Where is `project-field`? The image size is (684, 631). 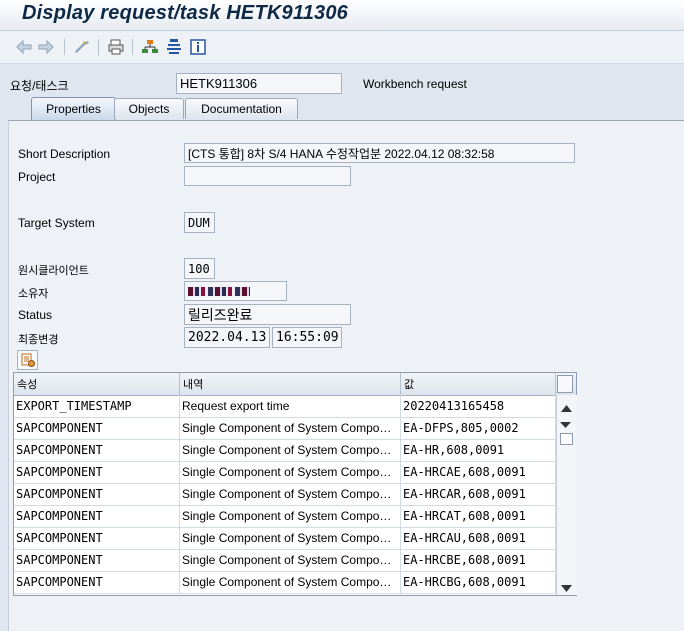 project-field is located at coordinates (267, 176).